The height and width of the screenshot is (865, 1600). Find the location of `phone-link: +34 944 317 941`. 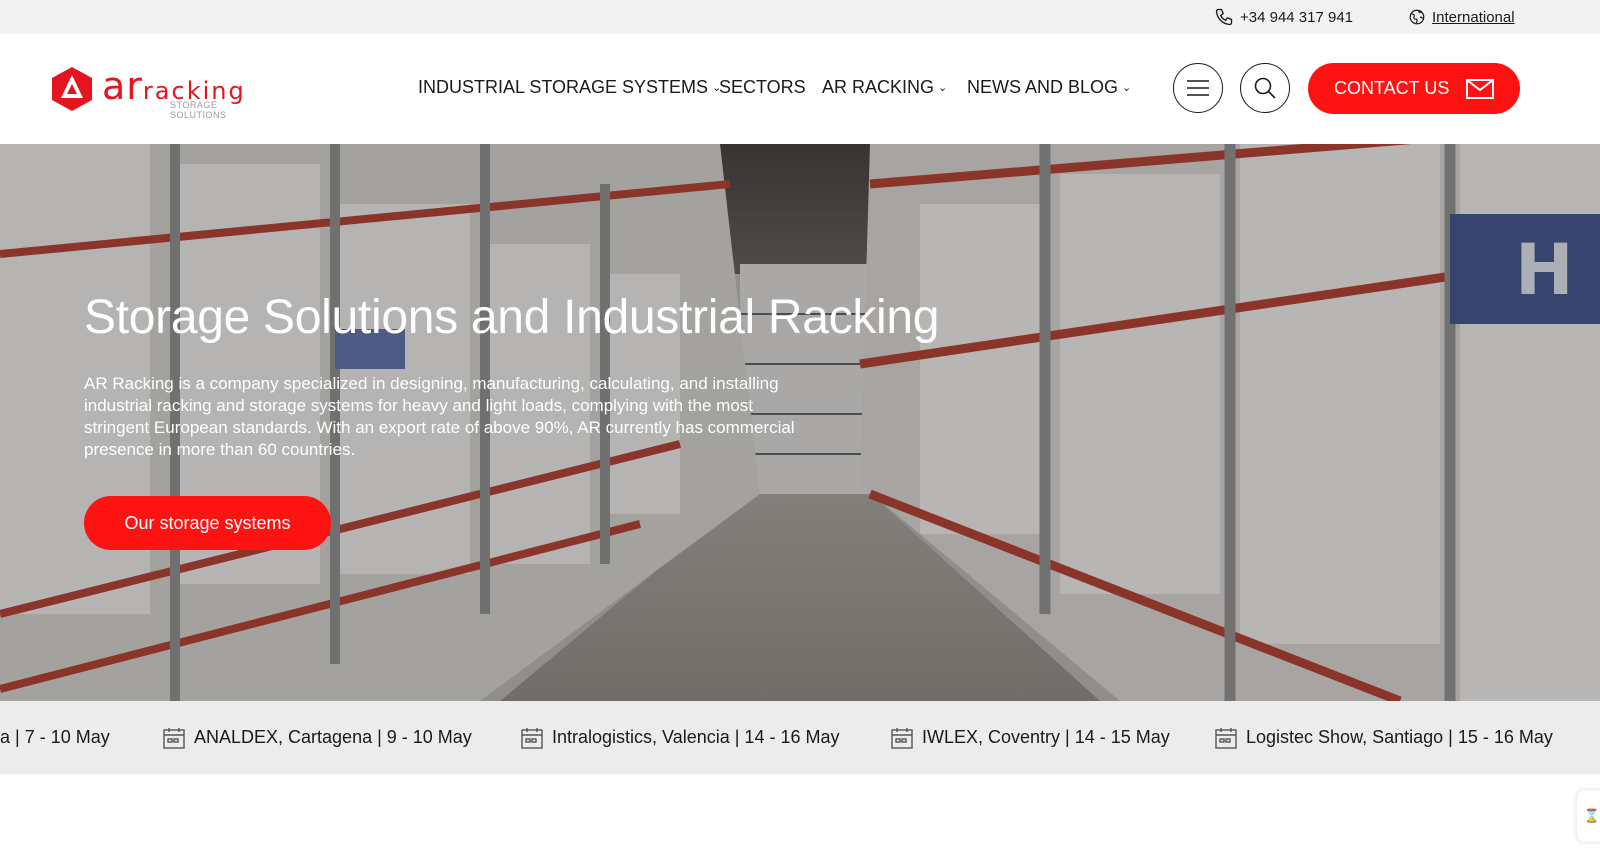

phone-link: +34 944 317 941 is located at coordinates (1283, 17).